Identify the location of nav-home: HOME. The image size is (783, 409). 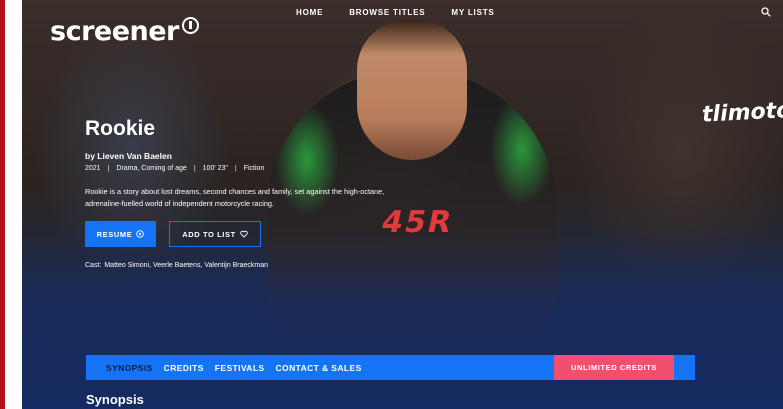
(309, 12).